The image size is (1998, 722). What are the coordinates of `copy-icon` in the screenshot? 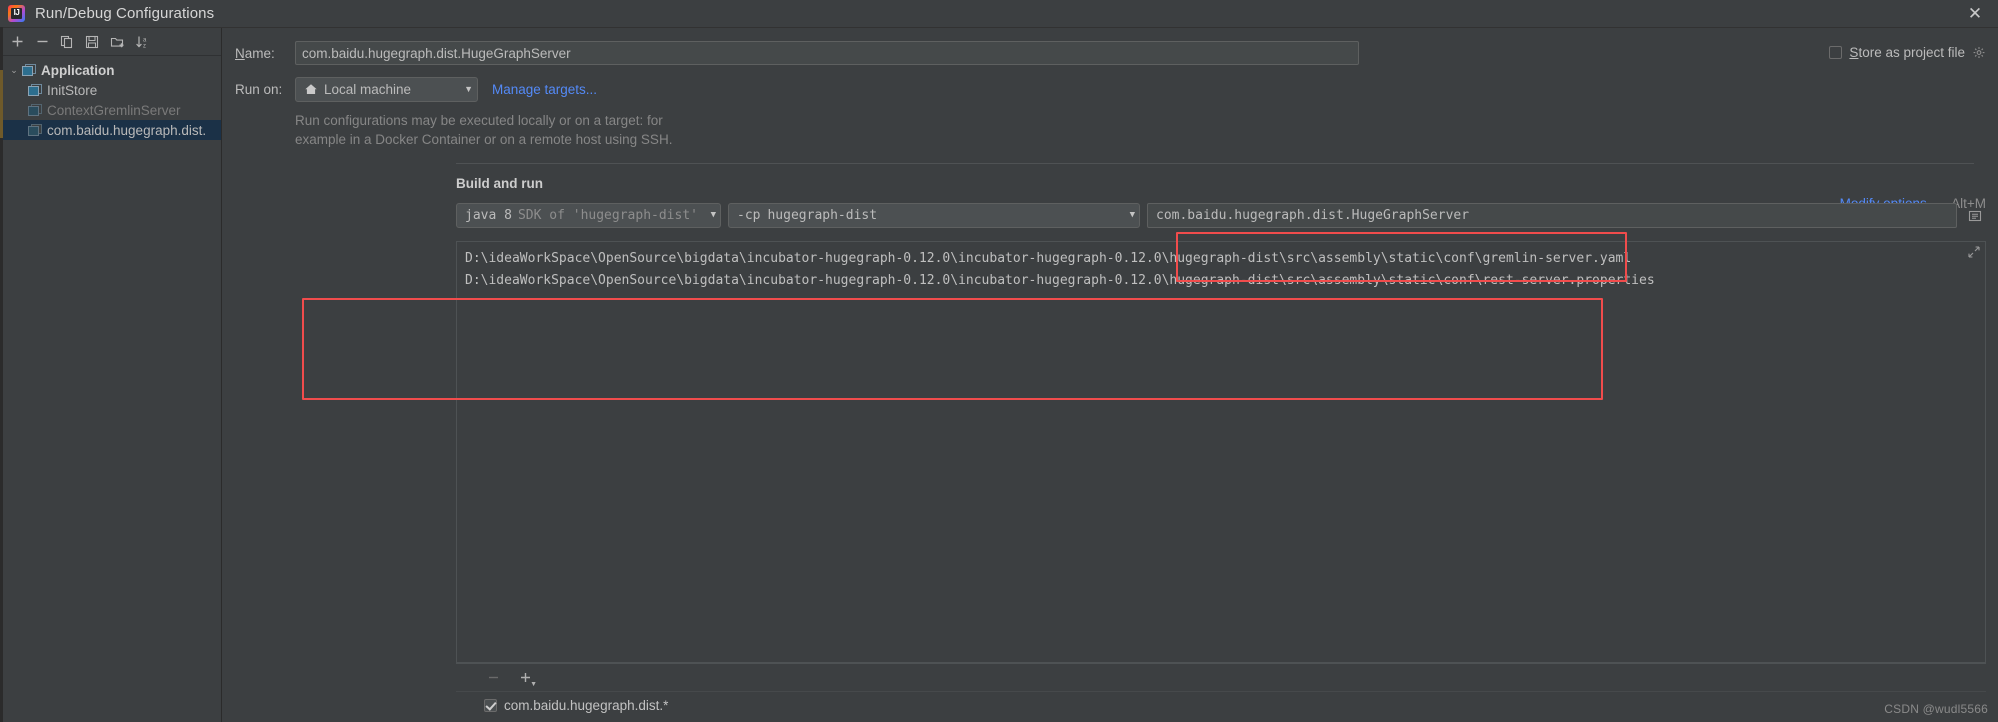 It's located at (67, 42).